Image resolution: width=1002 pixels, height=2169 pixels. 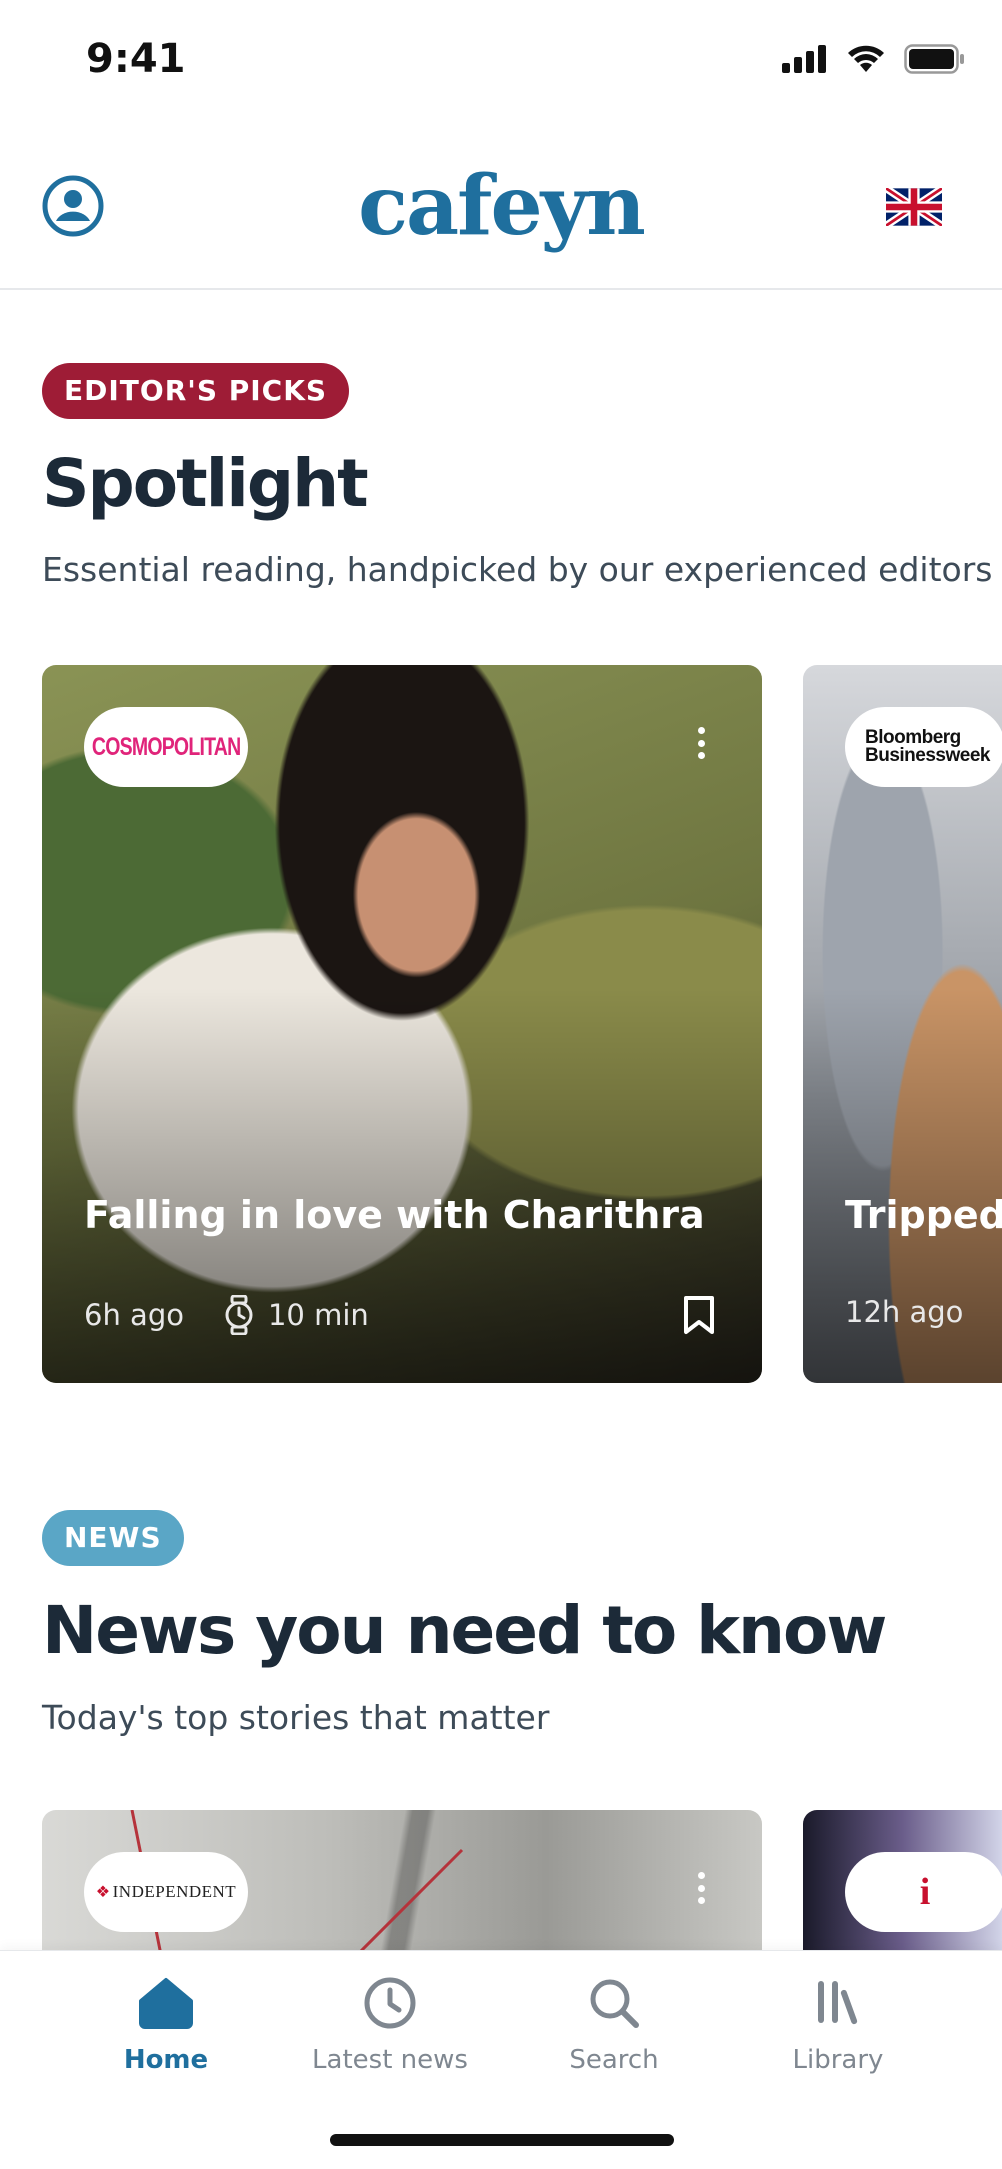 I want to click on spotlight-card: Bloomberg Businessweek Tripped 12h ago, so click(x=902, y=1024).